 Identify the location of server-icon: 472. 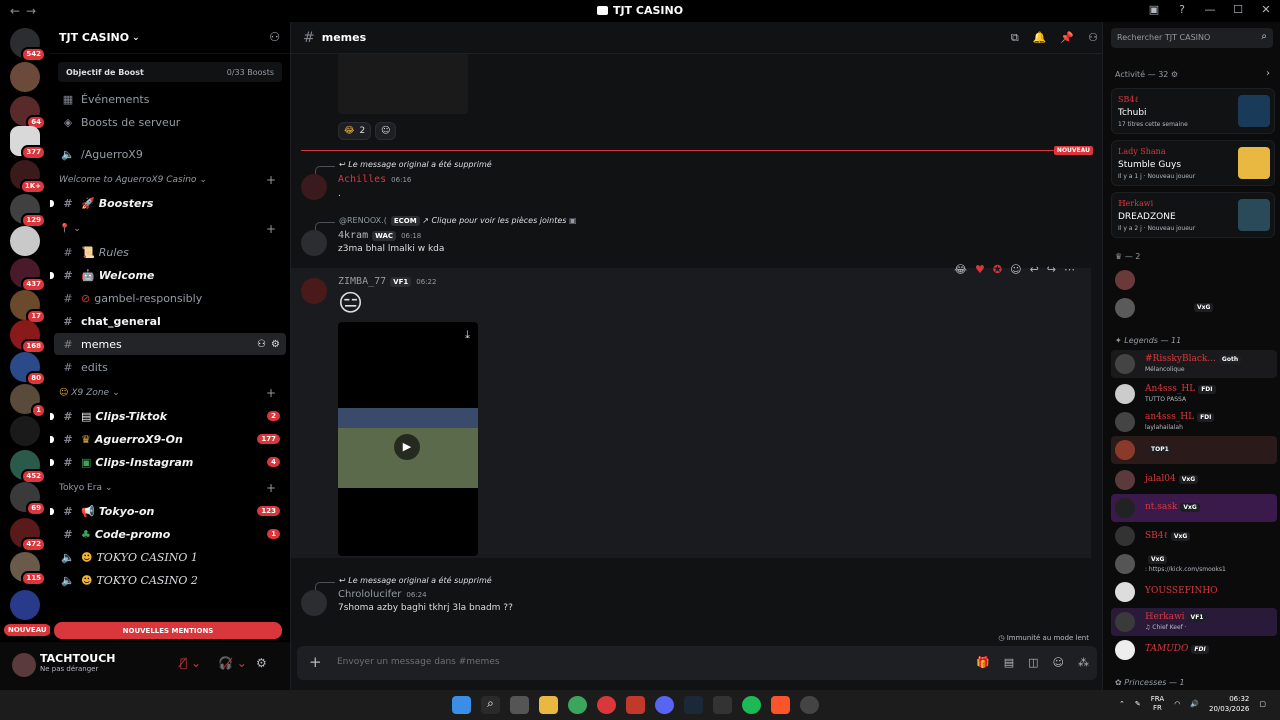
(28, 535).